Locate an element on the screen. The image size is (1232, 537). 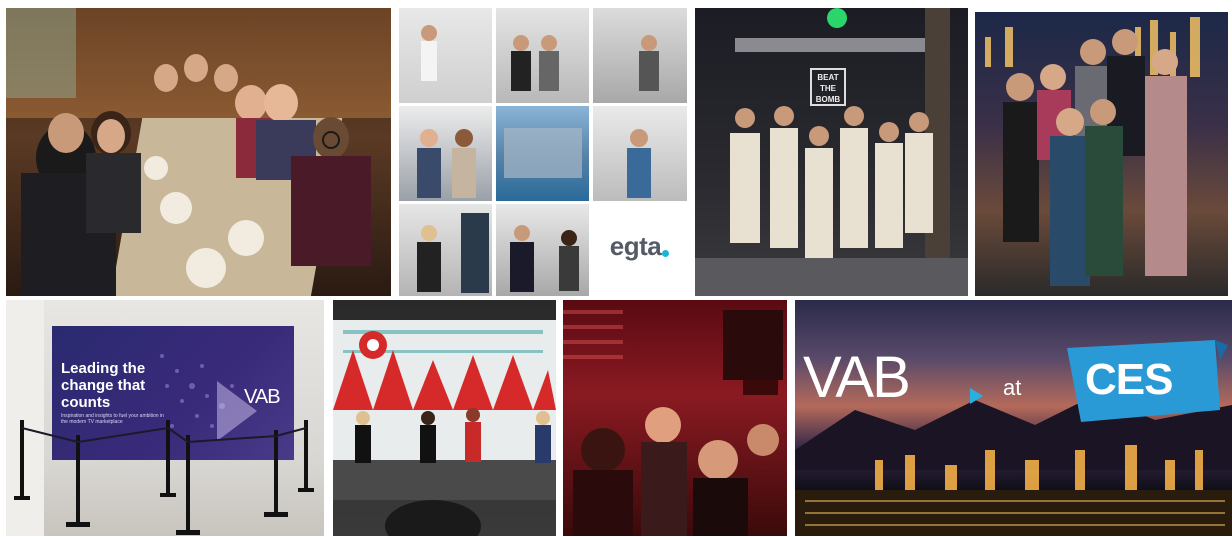
vab-wordmark: VAB is located at coordinates (857, 377).